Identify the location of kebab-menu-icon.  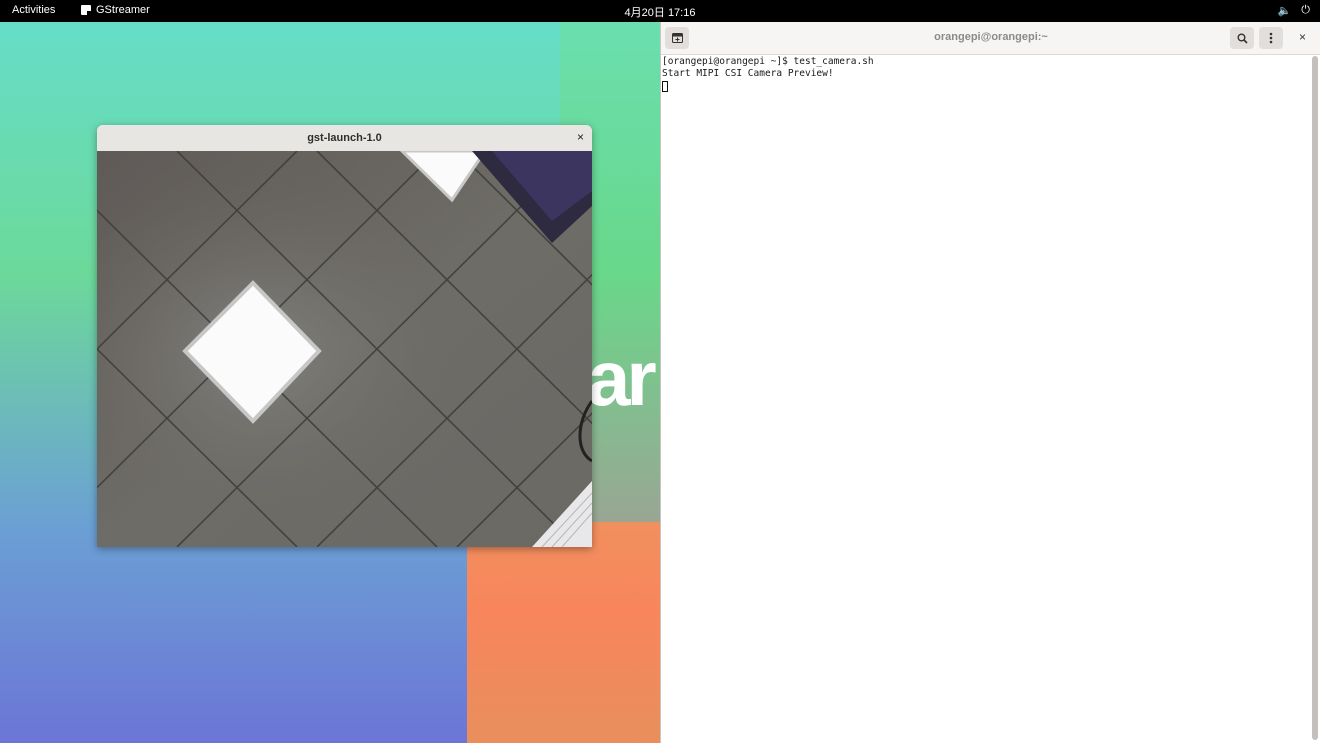
(1271, 38).